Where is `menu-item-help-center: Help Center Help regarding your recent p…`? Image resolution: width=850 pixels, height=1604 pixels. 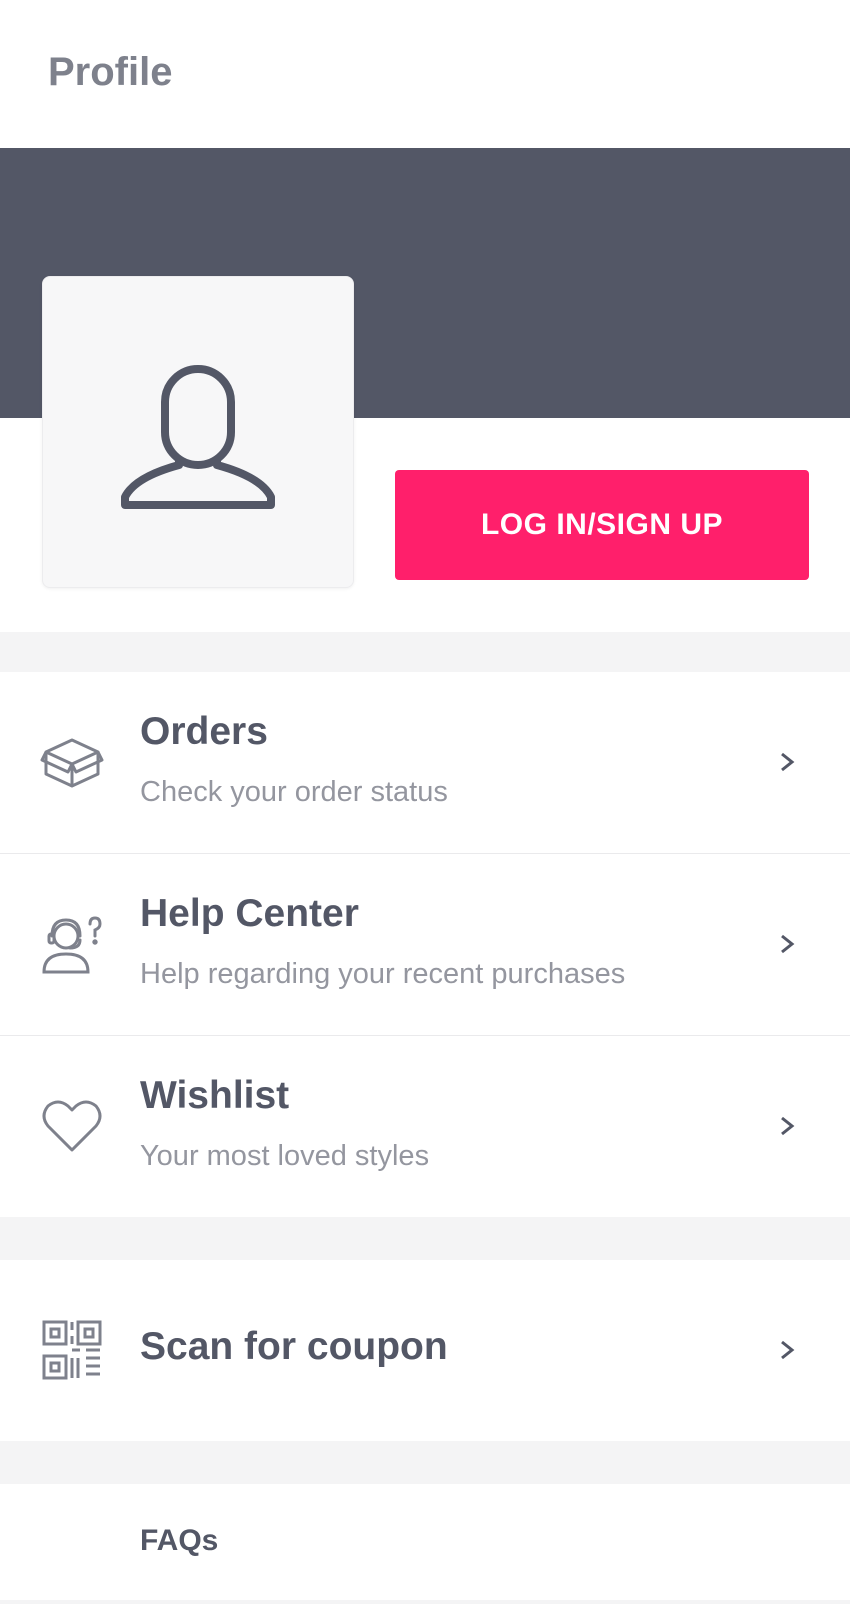 menu-item-help-center: Help Center Help regarding your recent p… is located at coordinates (425, 945).